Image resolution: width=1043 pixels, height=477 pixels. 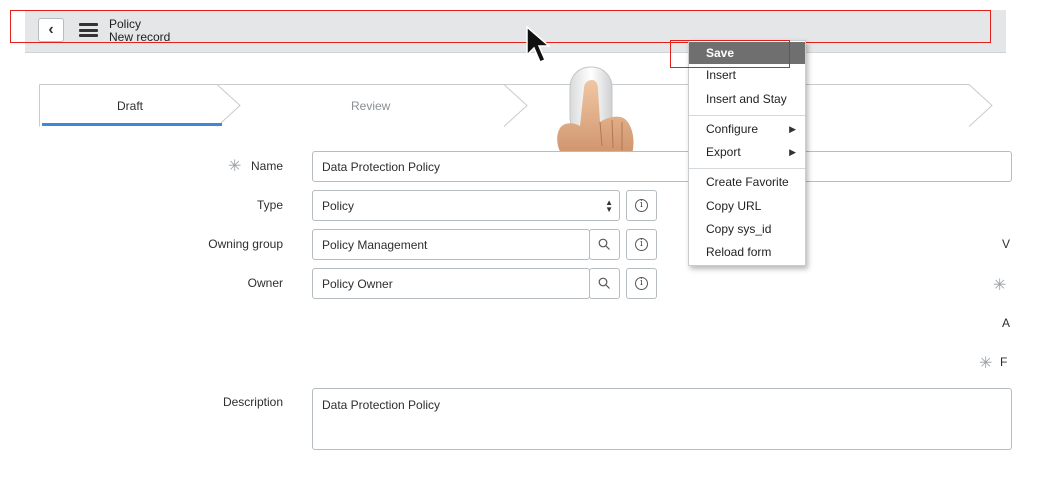 What do you see at coordinates (1004, 362) in the screenshot?
I see `right-column-label-cut: F` at bounding box center [1004, 362].